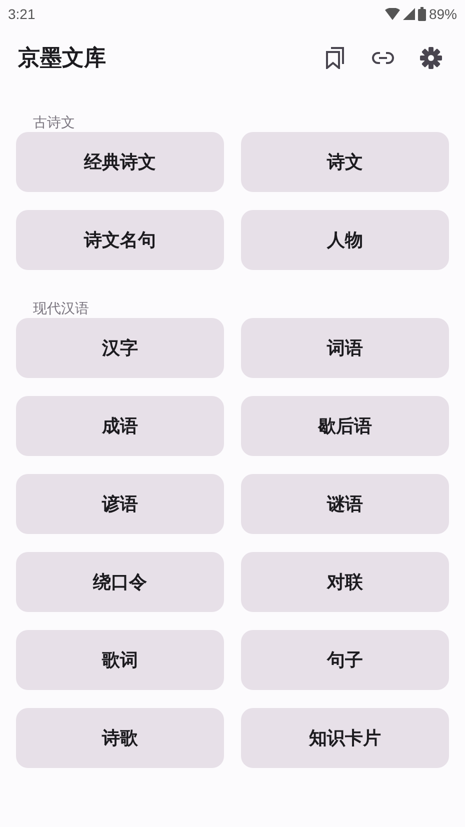 The width and height of the screenshot is (465, 827). I want to click on category-button: 绕口令, so click(120, 582).